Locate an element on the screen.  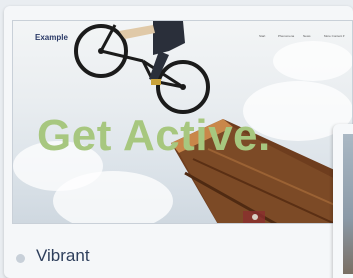
next-theme-preview-image is located at coordinates (348, 204).